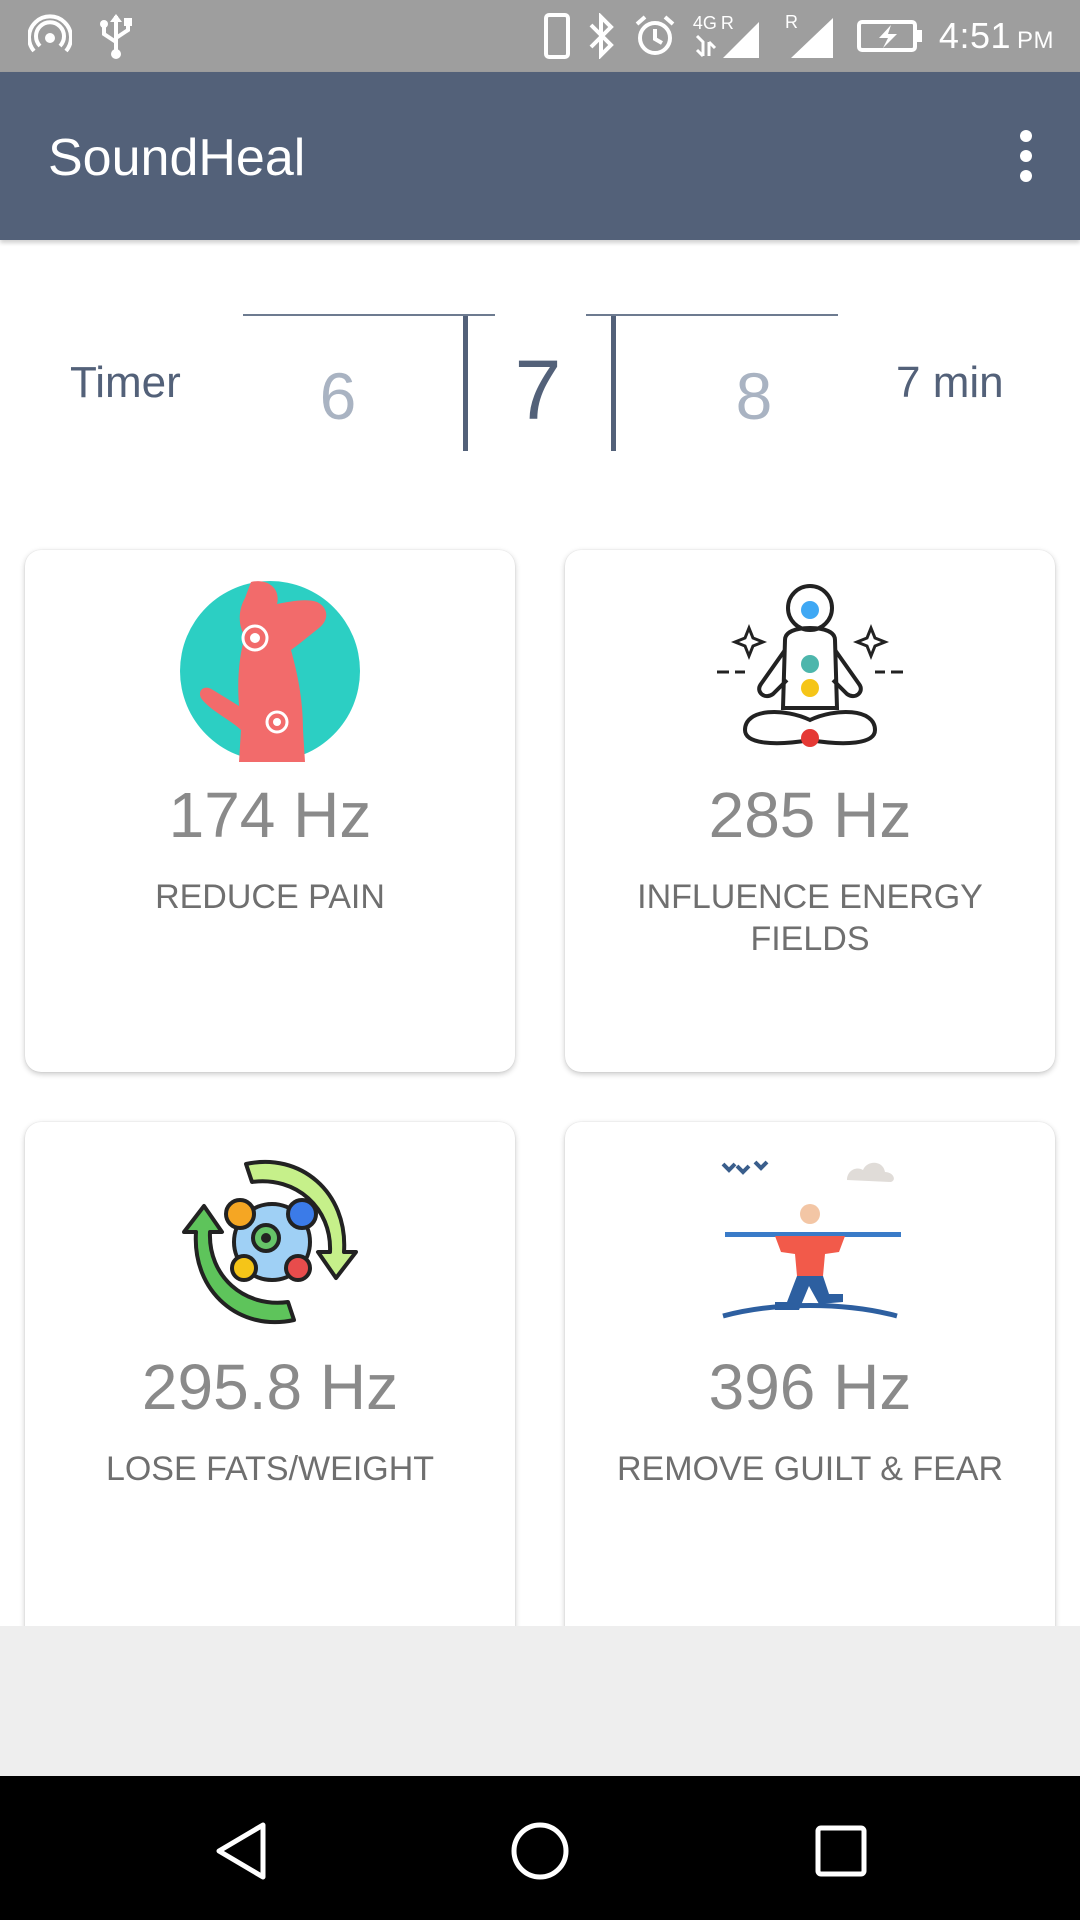 The image size is (1080, 1920). I want to click on hotspot-icon, so click(50, 36).